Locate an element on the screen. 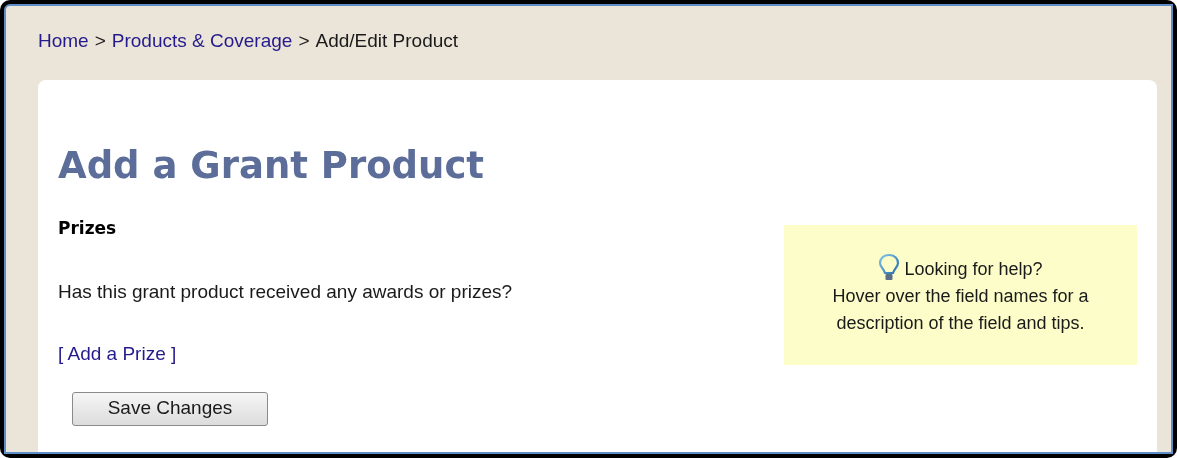 The height and width of the screenshot is (458, 1177). breadcrumb-link: Home is located at coordinates (63, 41).